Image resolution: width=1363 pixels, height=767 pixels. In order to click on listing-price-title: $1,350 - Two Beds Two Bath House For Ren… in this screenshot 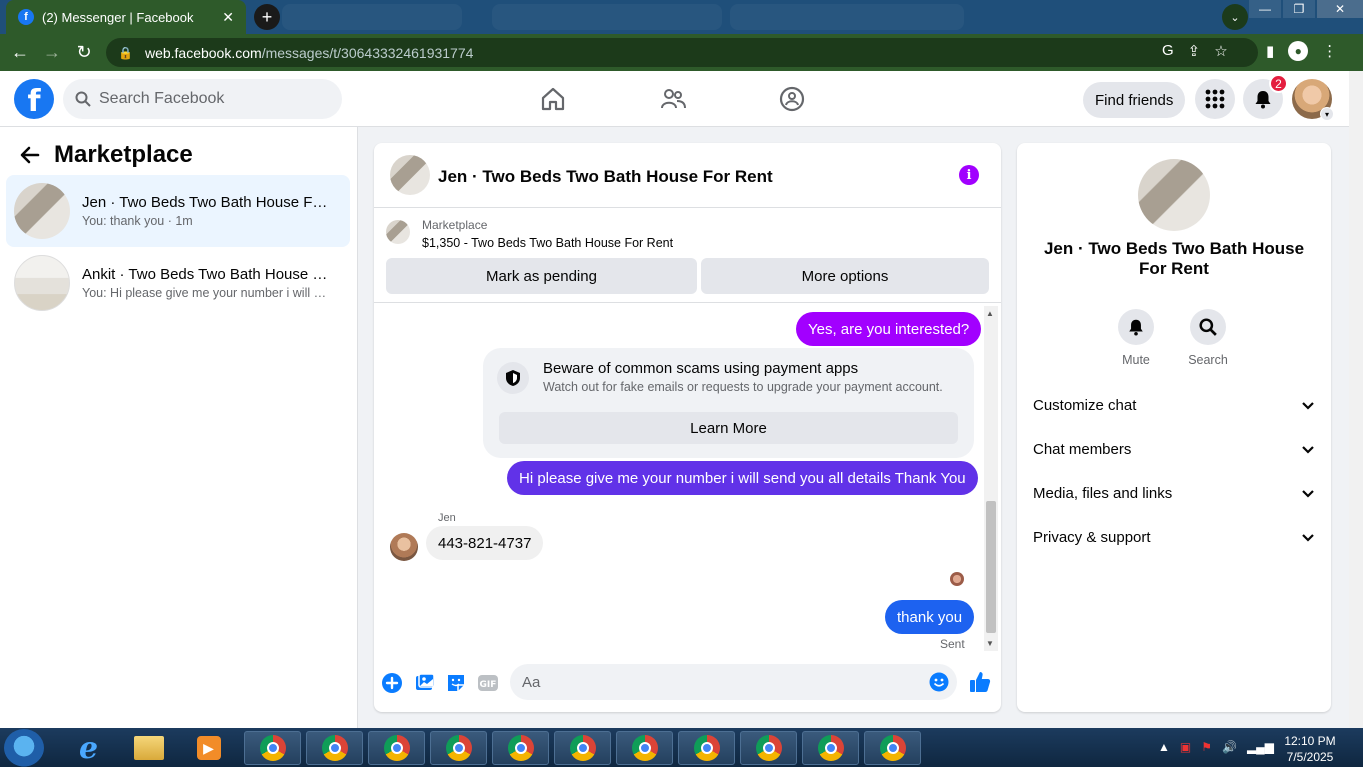, I will do `click(547, 243)`.